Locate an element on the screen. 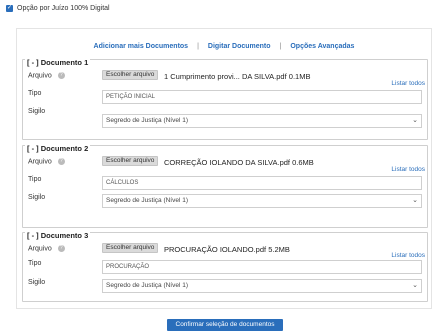 The width and height of the screenshot is (436, 332). confirm-documents-button: Confirmar seleção de documentos is located at coordinates (225, 325).